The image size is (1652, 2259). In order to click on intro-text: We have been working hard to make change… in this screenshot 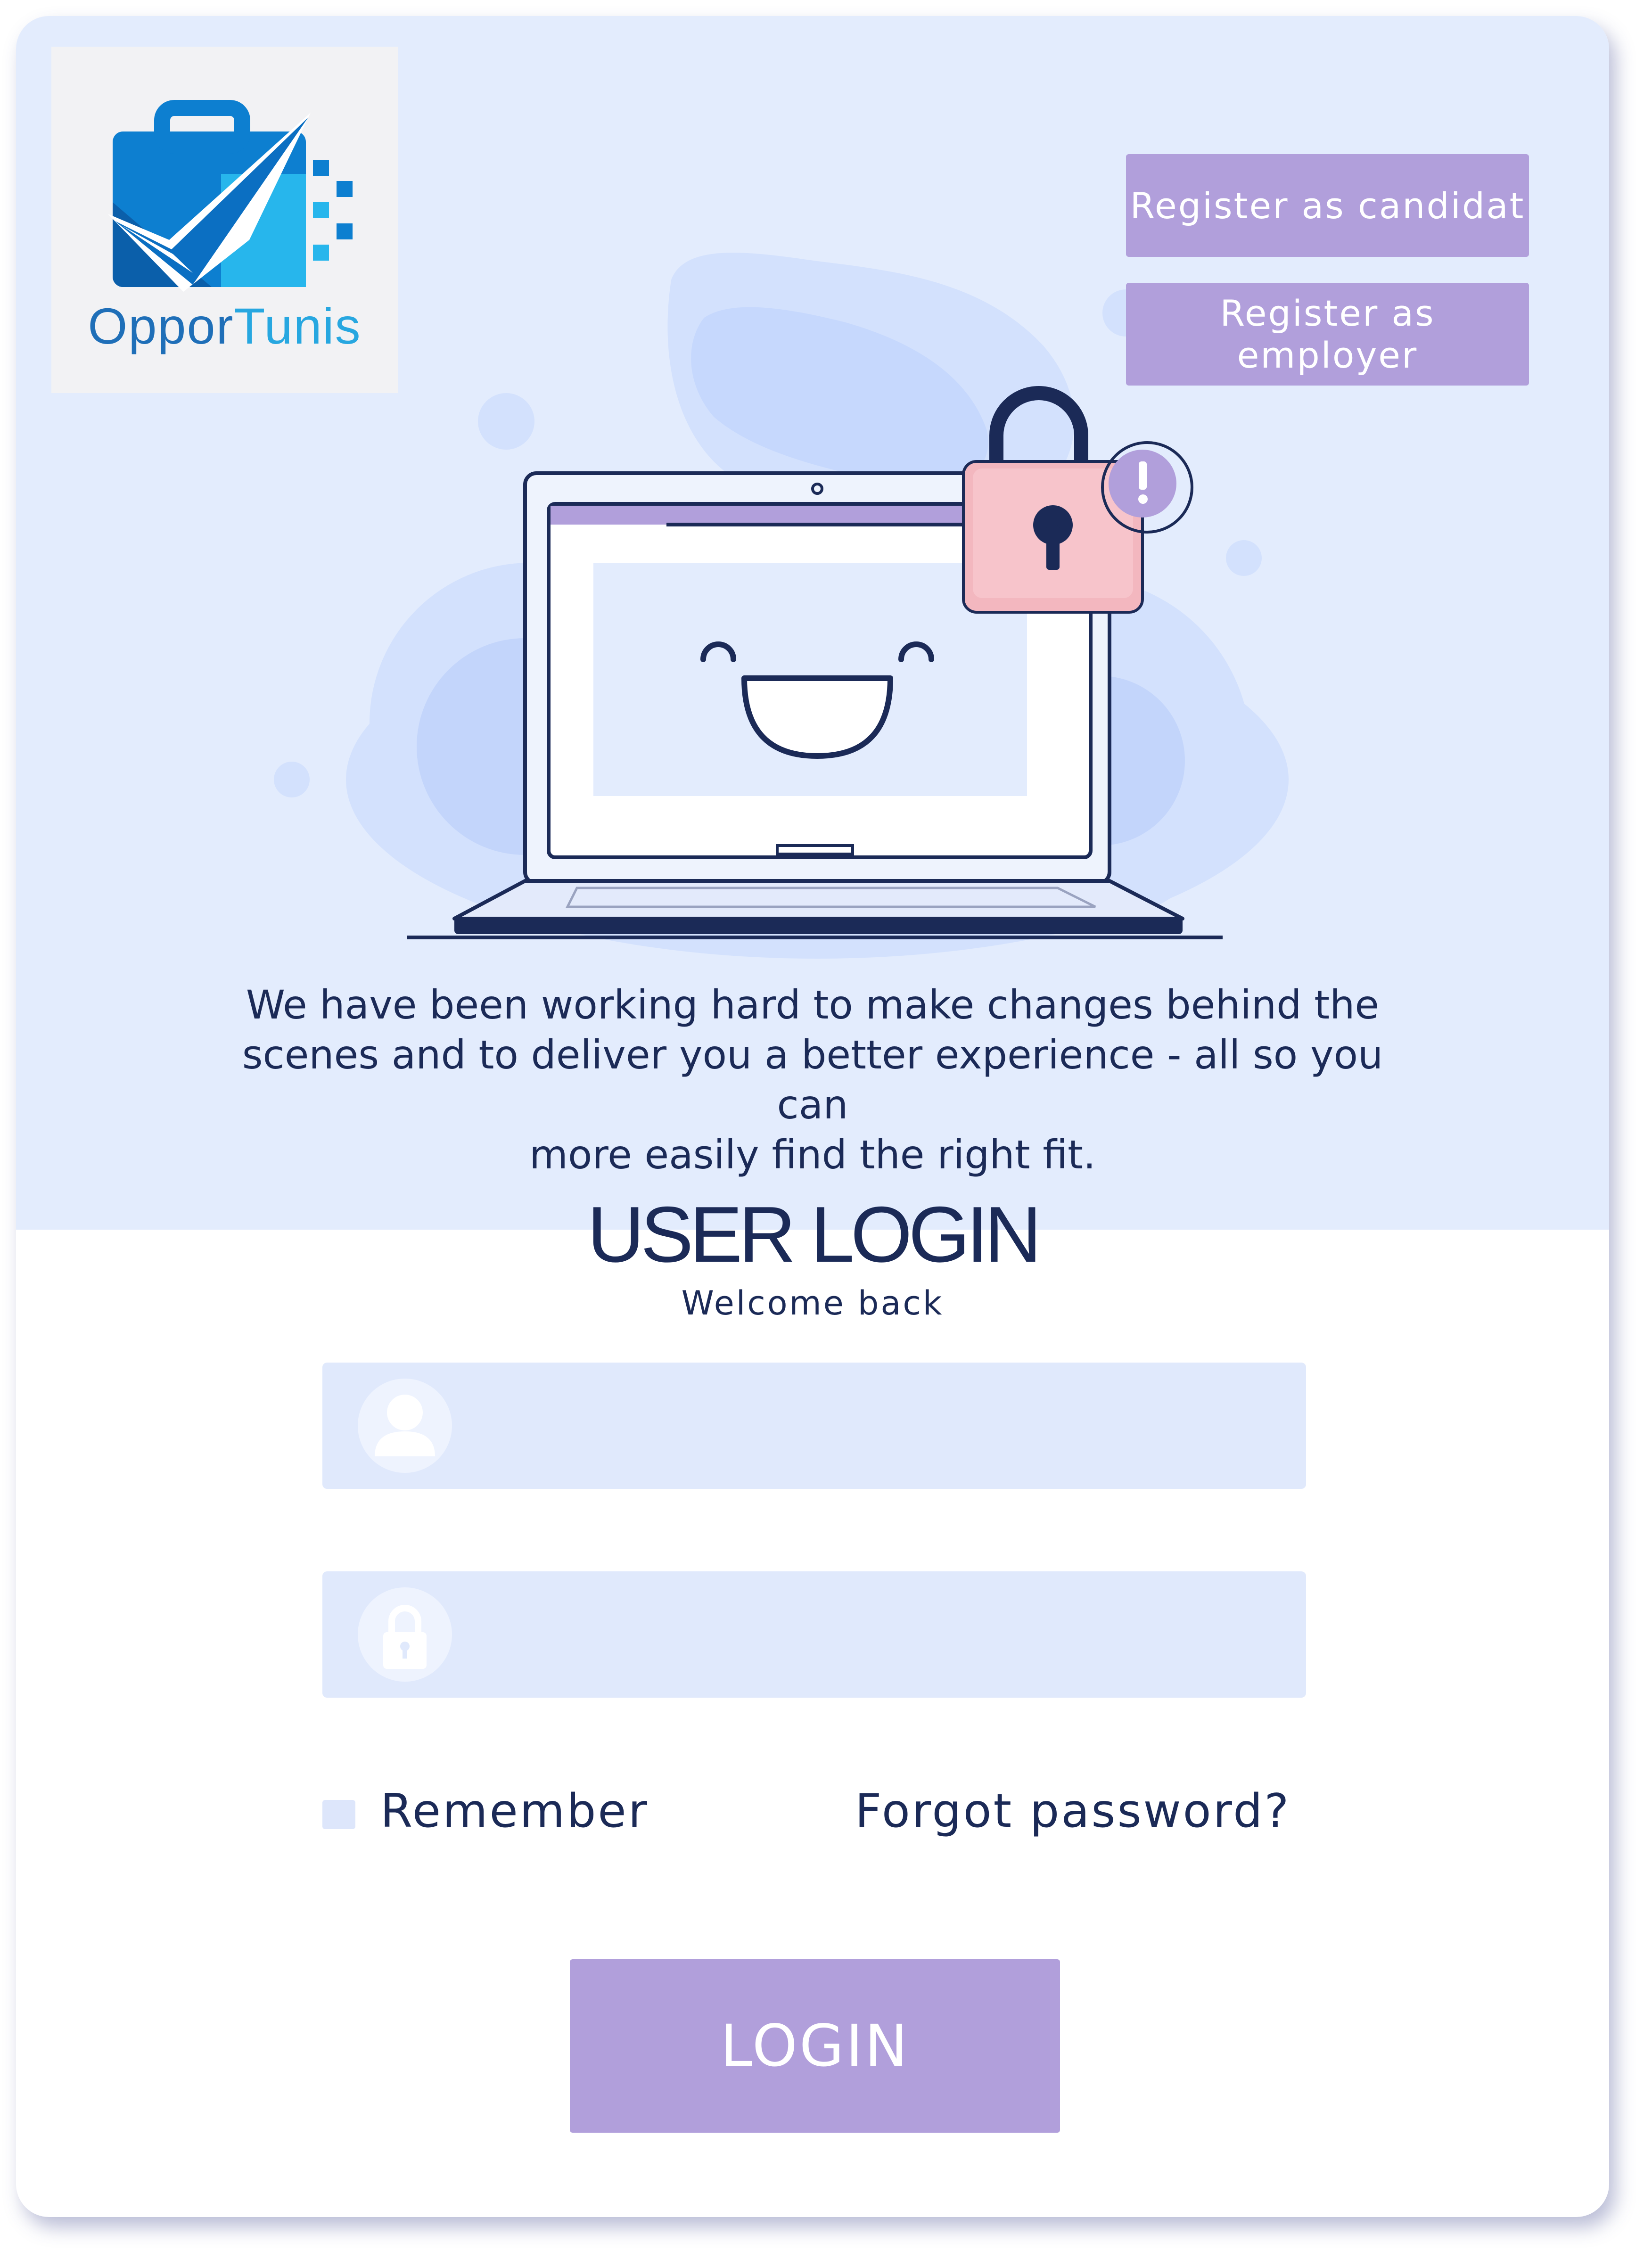, I will do `click(813, 1080)`.